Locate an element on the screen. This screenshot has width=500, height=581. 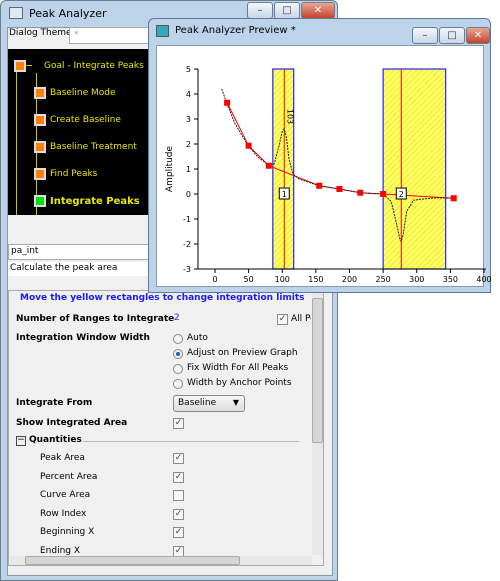
y-tick-label: -3 is located at coordinates (187, 269).